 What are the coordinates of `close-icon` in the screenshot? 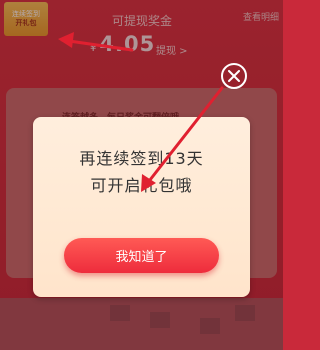 It's located at (234, 76).